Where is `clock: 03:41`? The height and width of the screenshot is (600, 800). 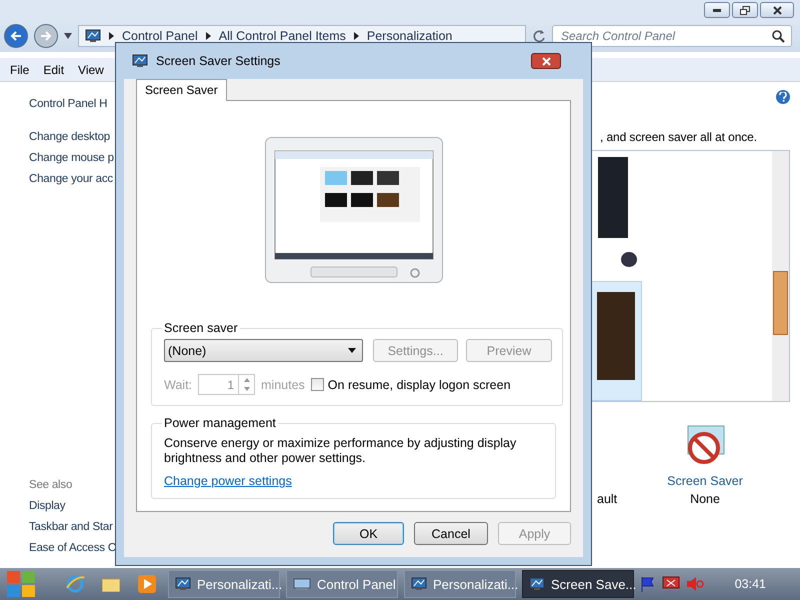 clock: 03:41 is located at coordinates (750, 584).